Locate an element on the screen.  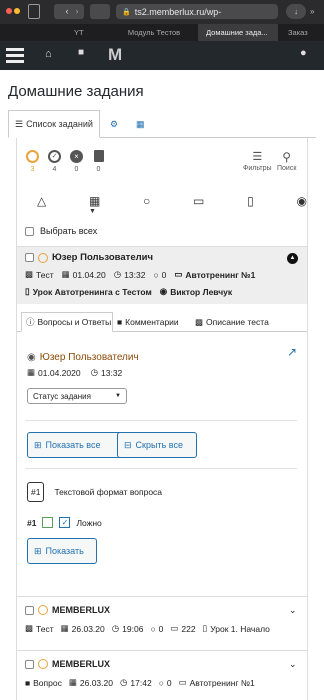
tab-order: Заказ is located at coordinates (302, 32).